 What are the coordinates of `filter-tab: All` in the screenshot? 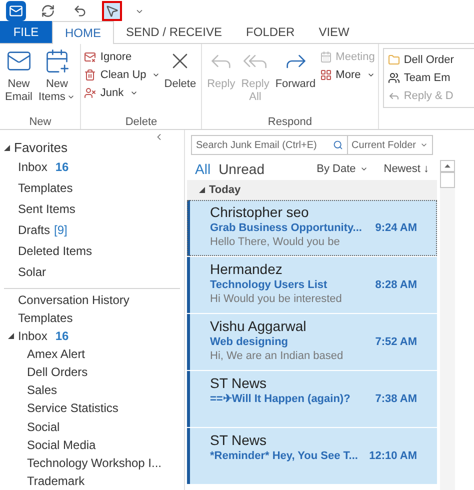 It's located at (203, 169).